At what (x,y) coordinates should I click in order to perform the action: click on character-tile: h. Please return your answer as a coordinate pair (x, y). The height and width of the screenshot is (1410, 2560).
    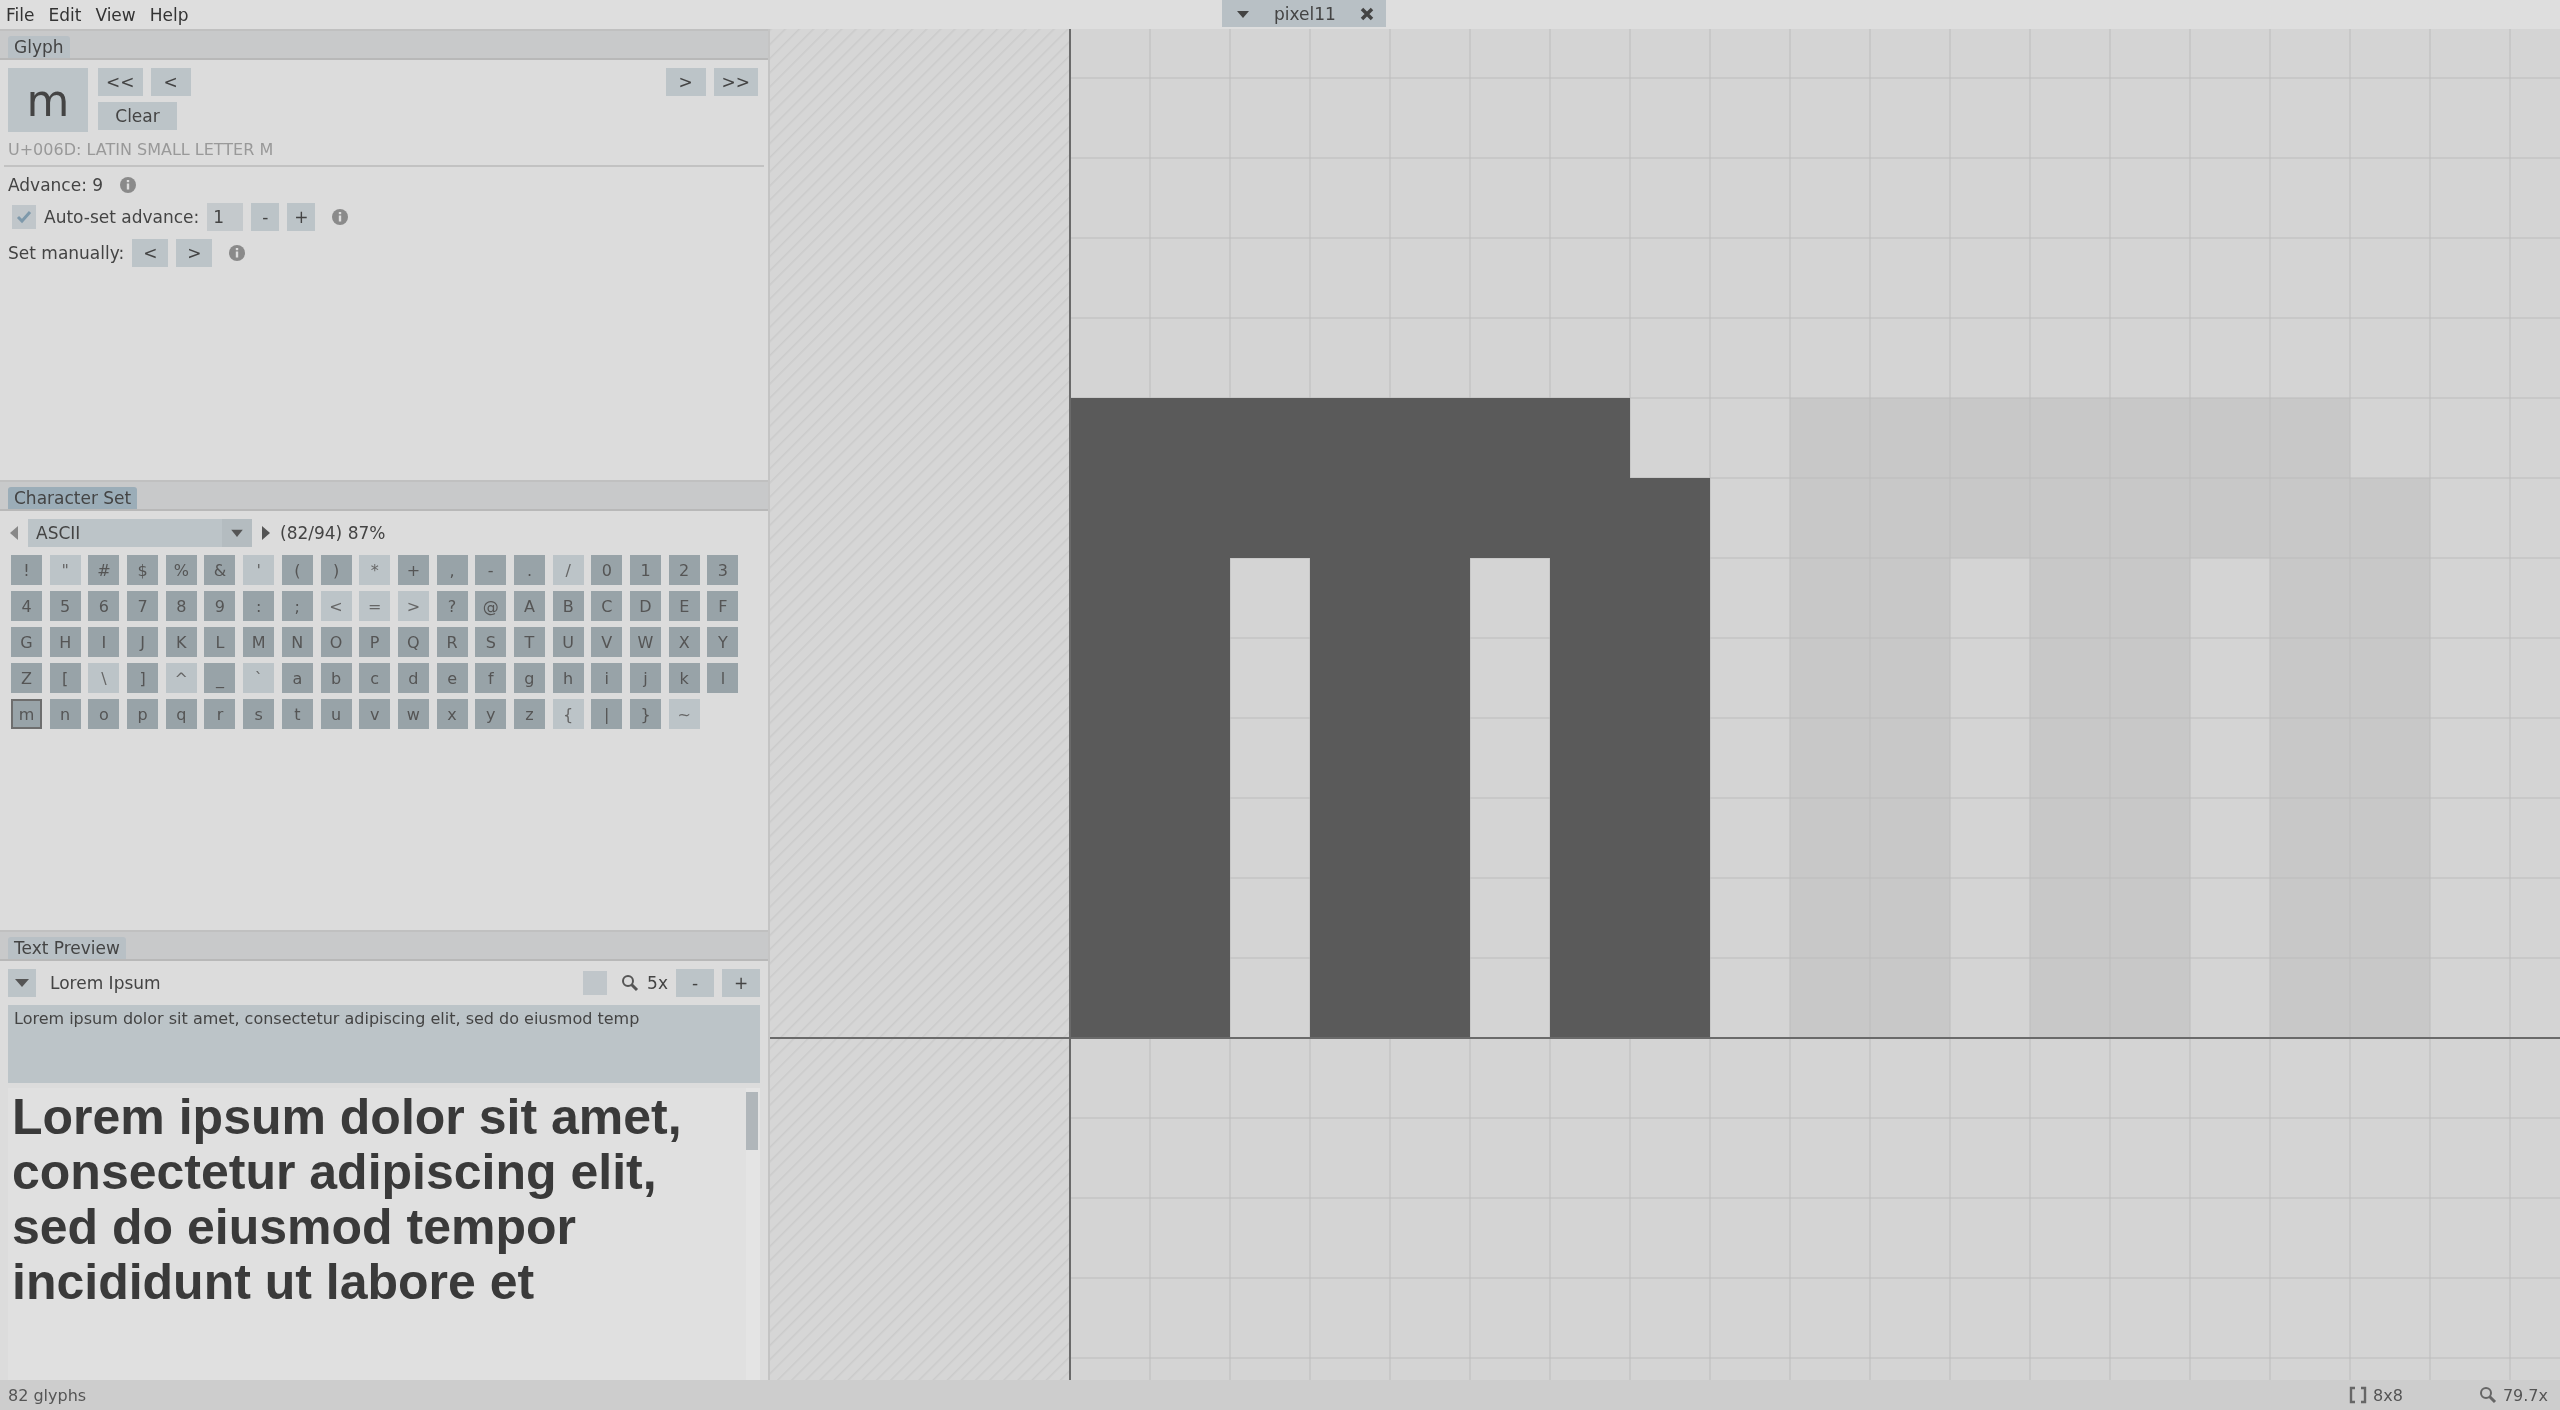
    Looking at the image, I should click on (568, 678).